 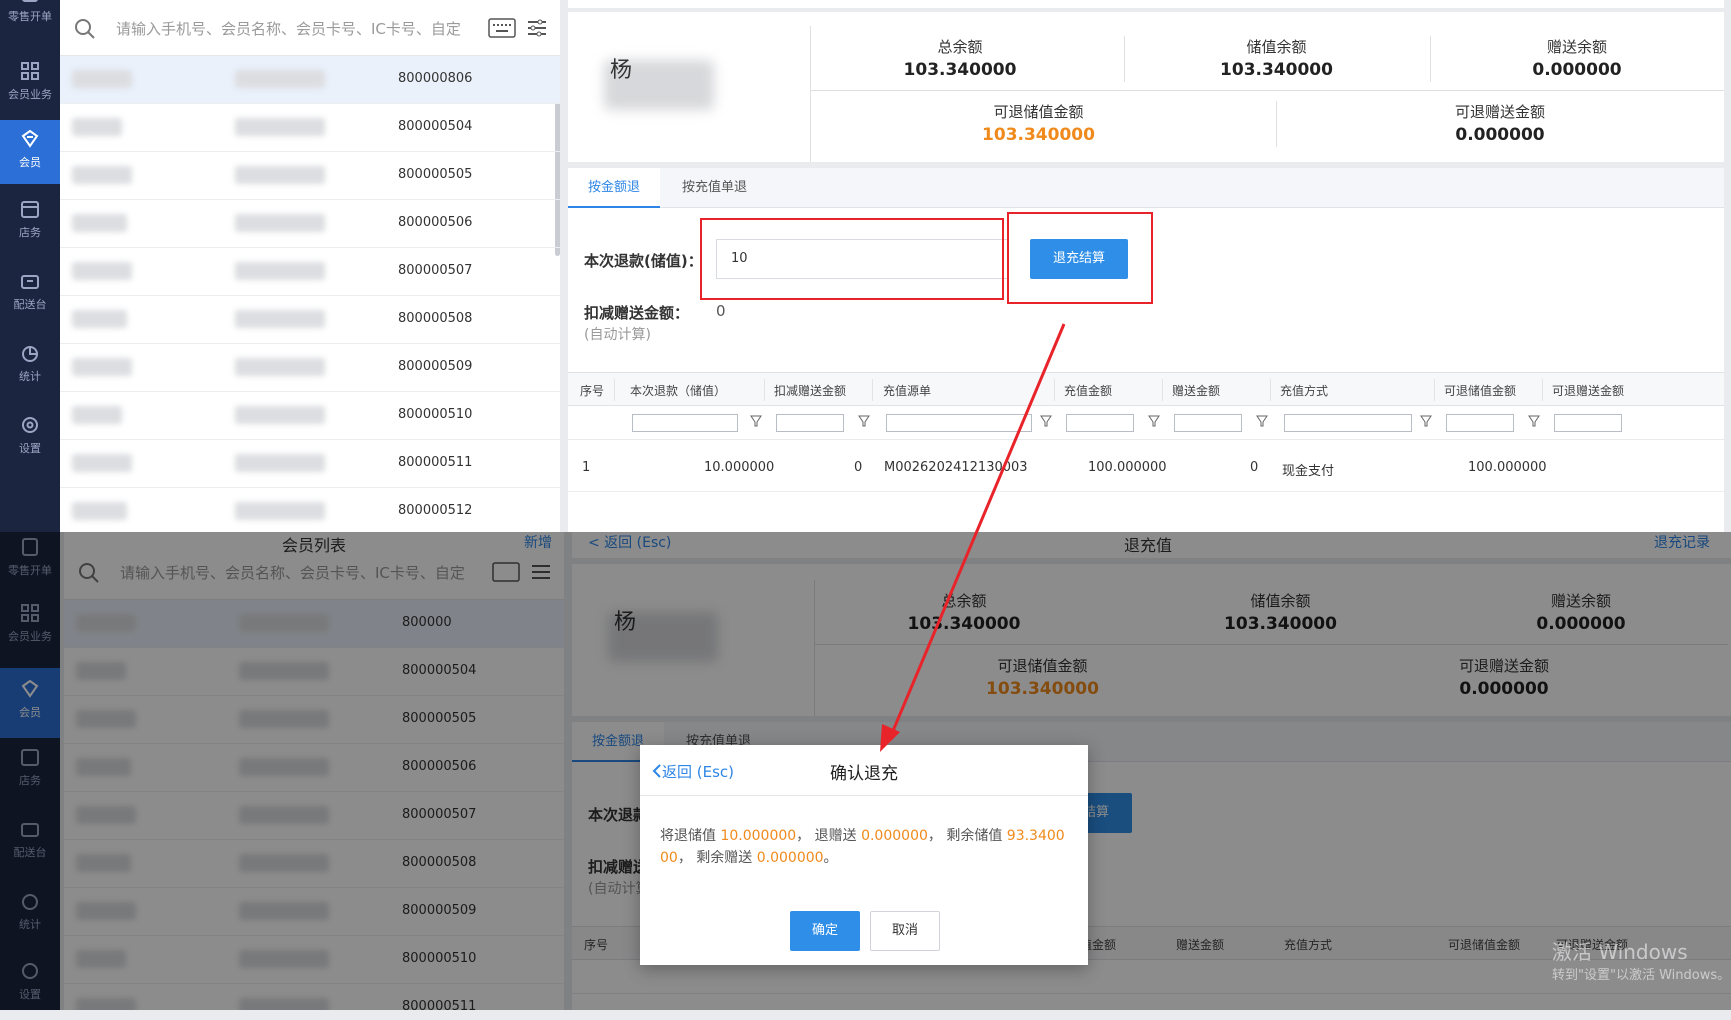 I want to click on annotation-arrow, so click(x=973, y=537).